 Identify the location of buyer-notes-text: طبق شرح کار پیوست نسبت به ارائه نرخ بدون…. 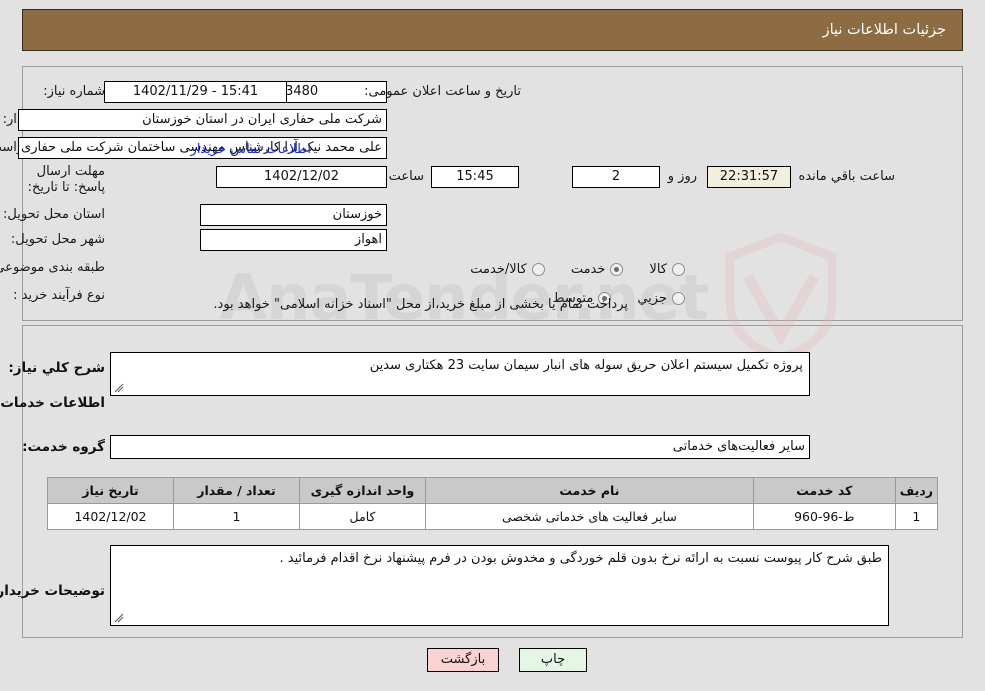
(580, 558).